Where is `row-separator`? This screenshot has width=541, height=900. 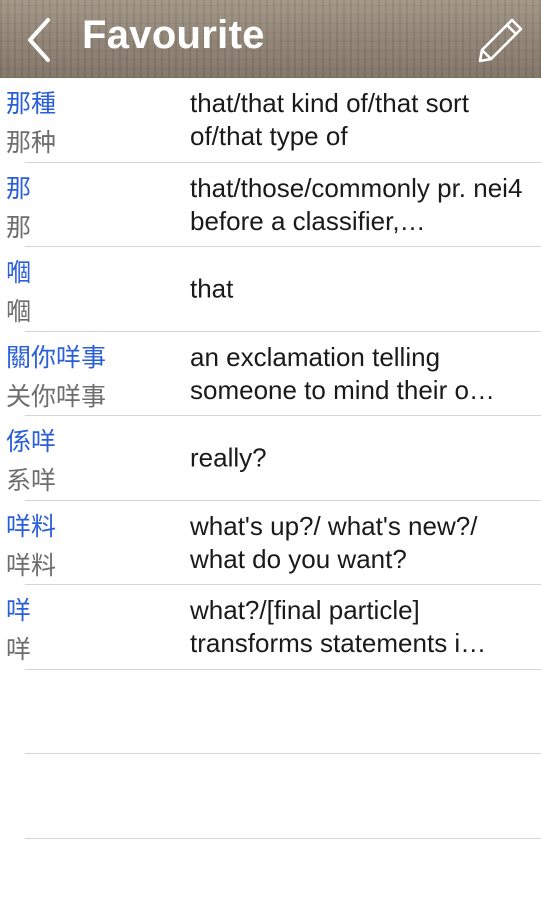 row-separator is located at coordinates (283, 838).